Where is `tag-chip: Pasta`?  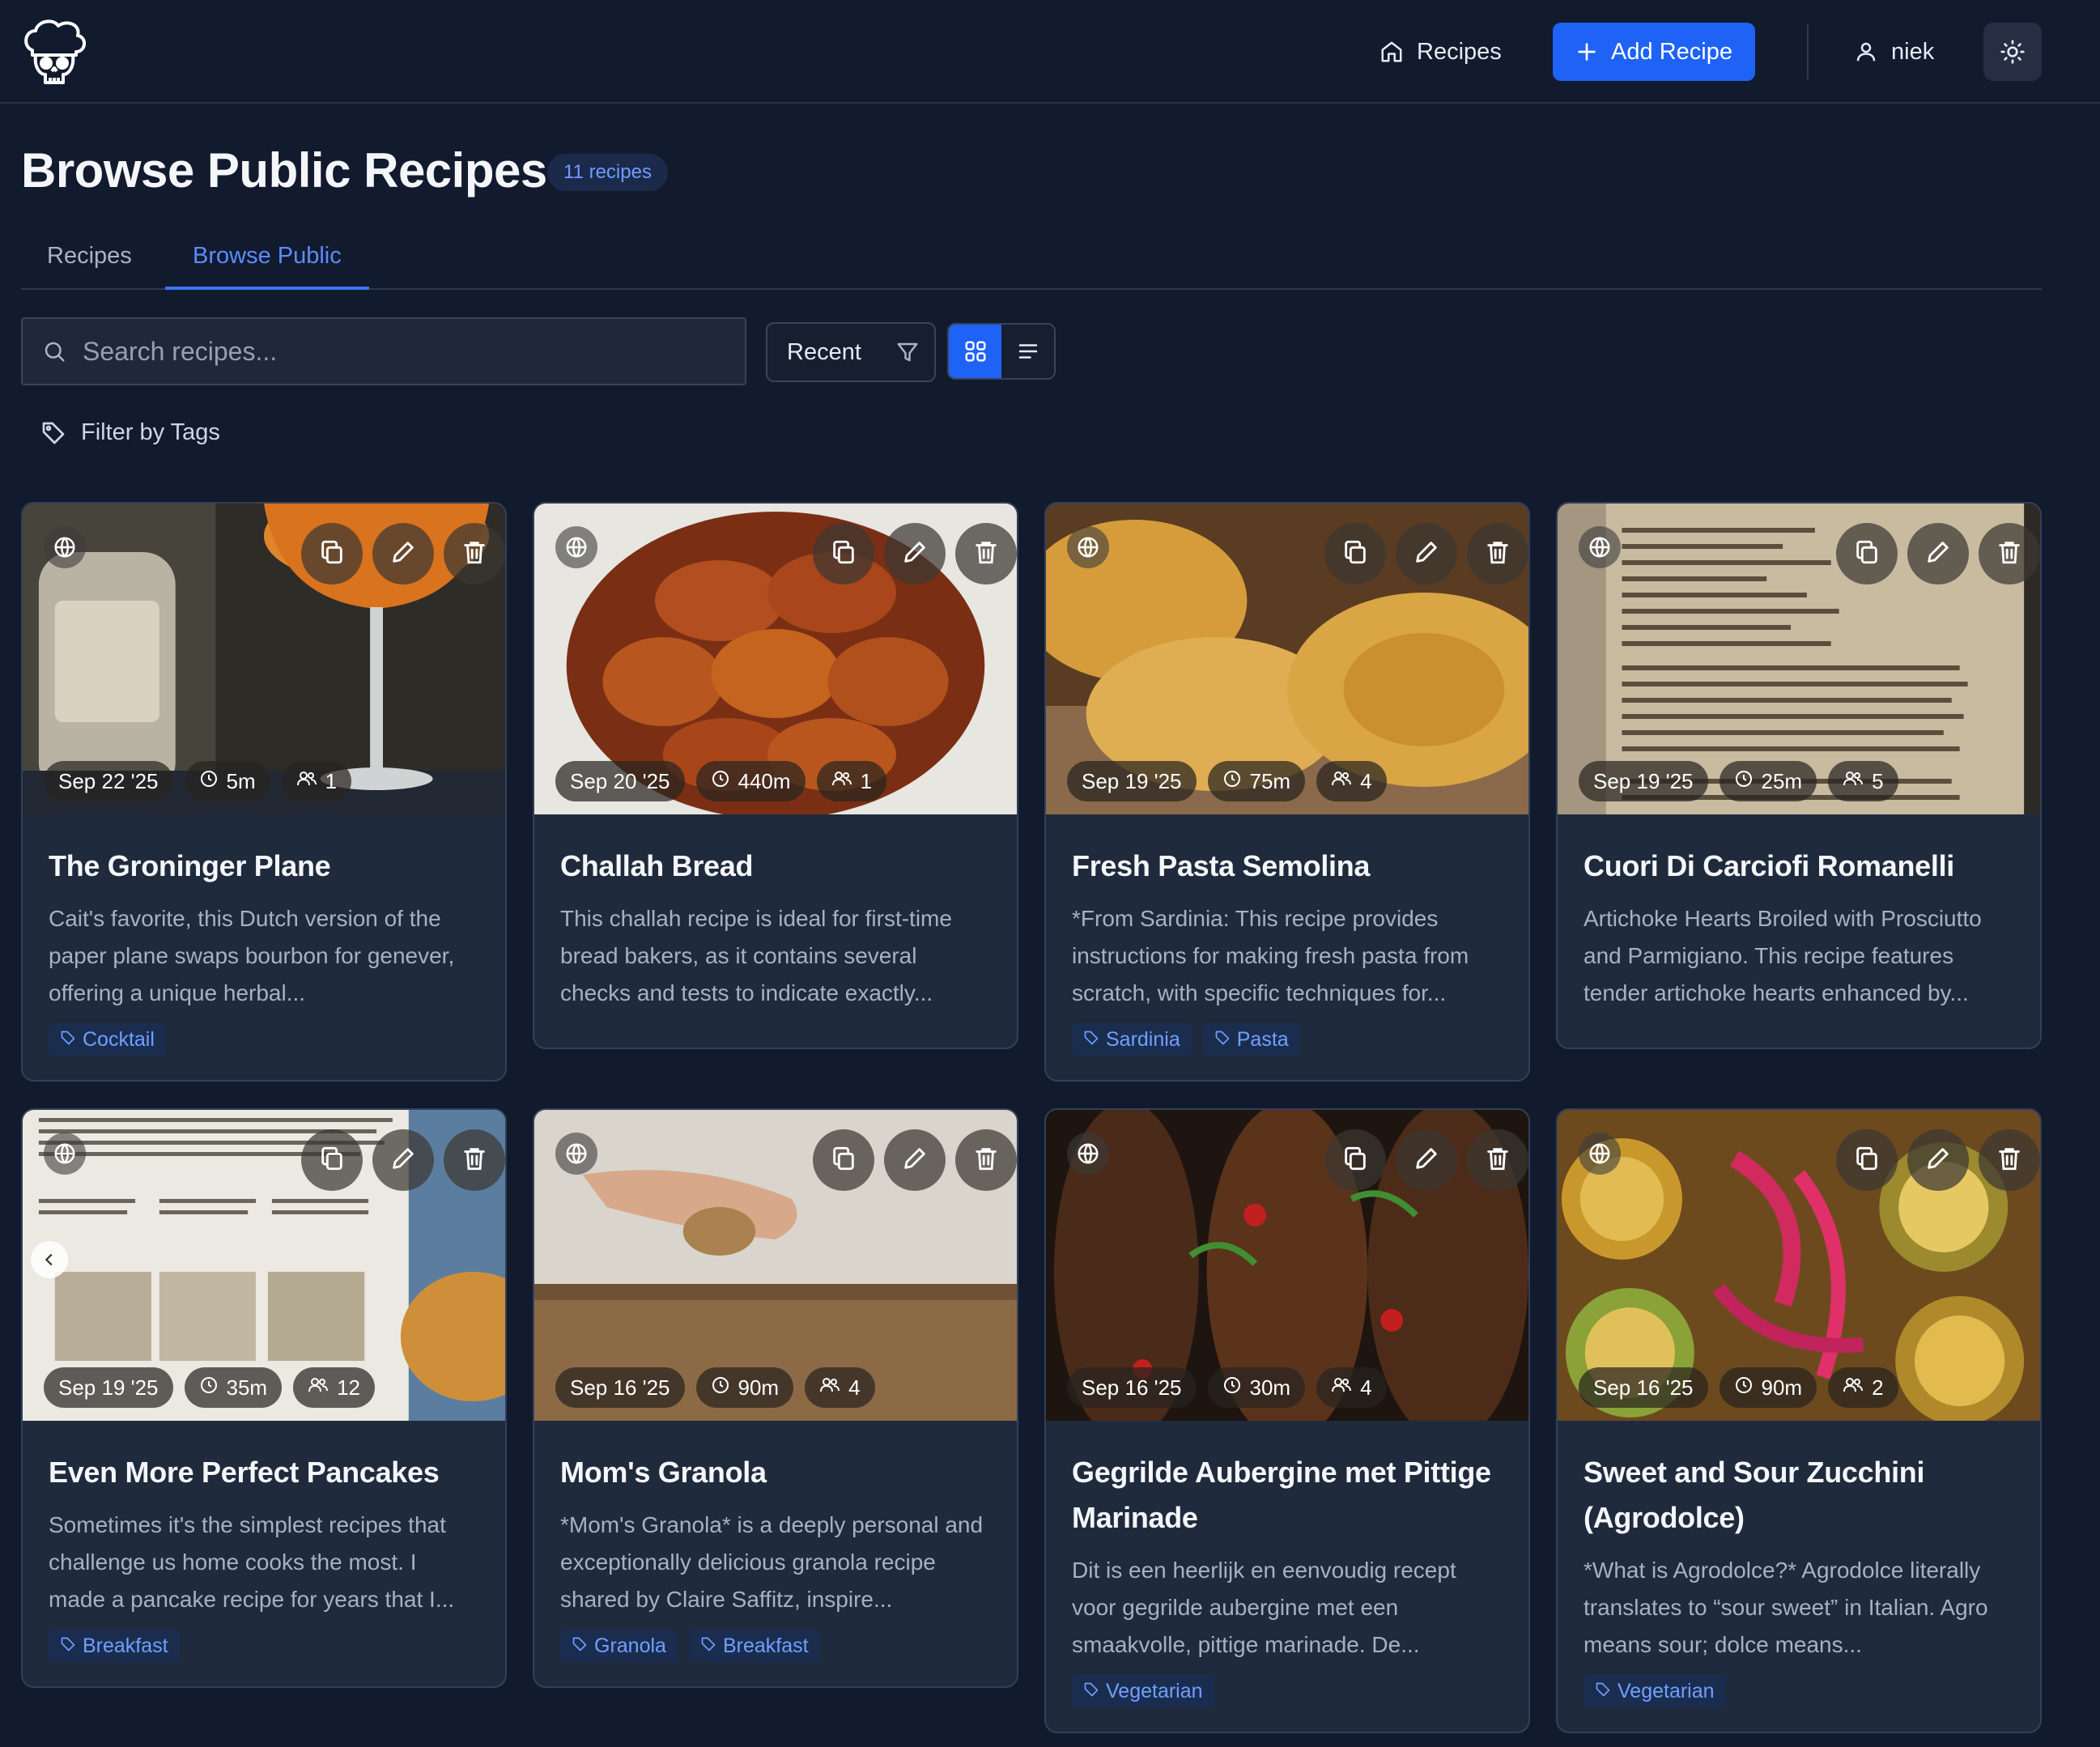
tag-chip: Pasta is located at coordinates (1251, 1039).